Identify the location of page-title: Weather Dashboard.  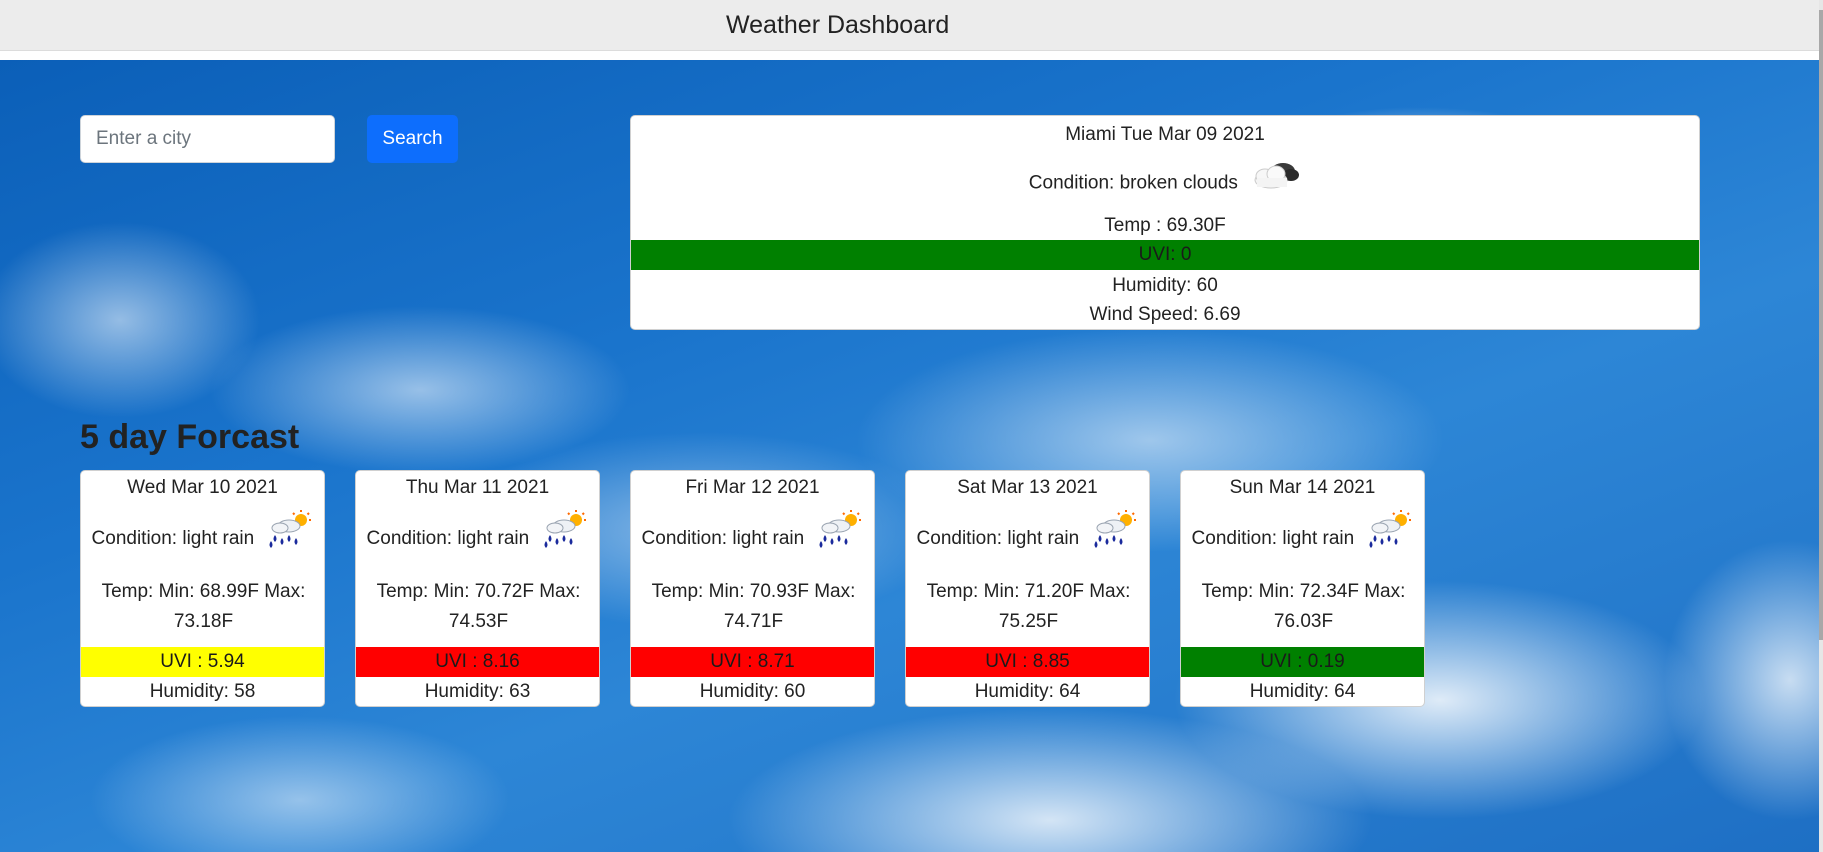
(838, 25).